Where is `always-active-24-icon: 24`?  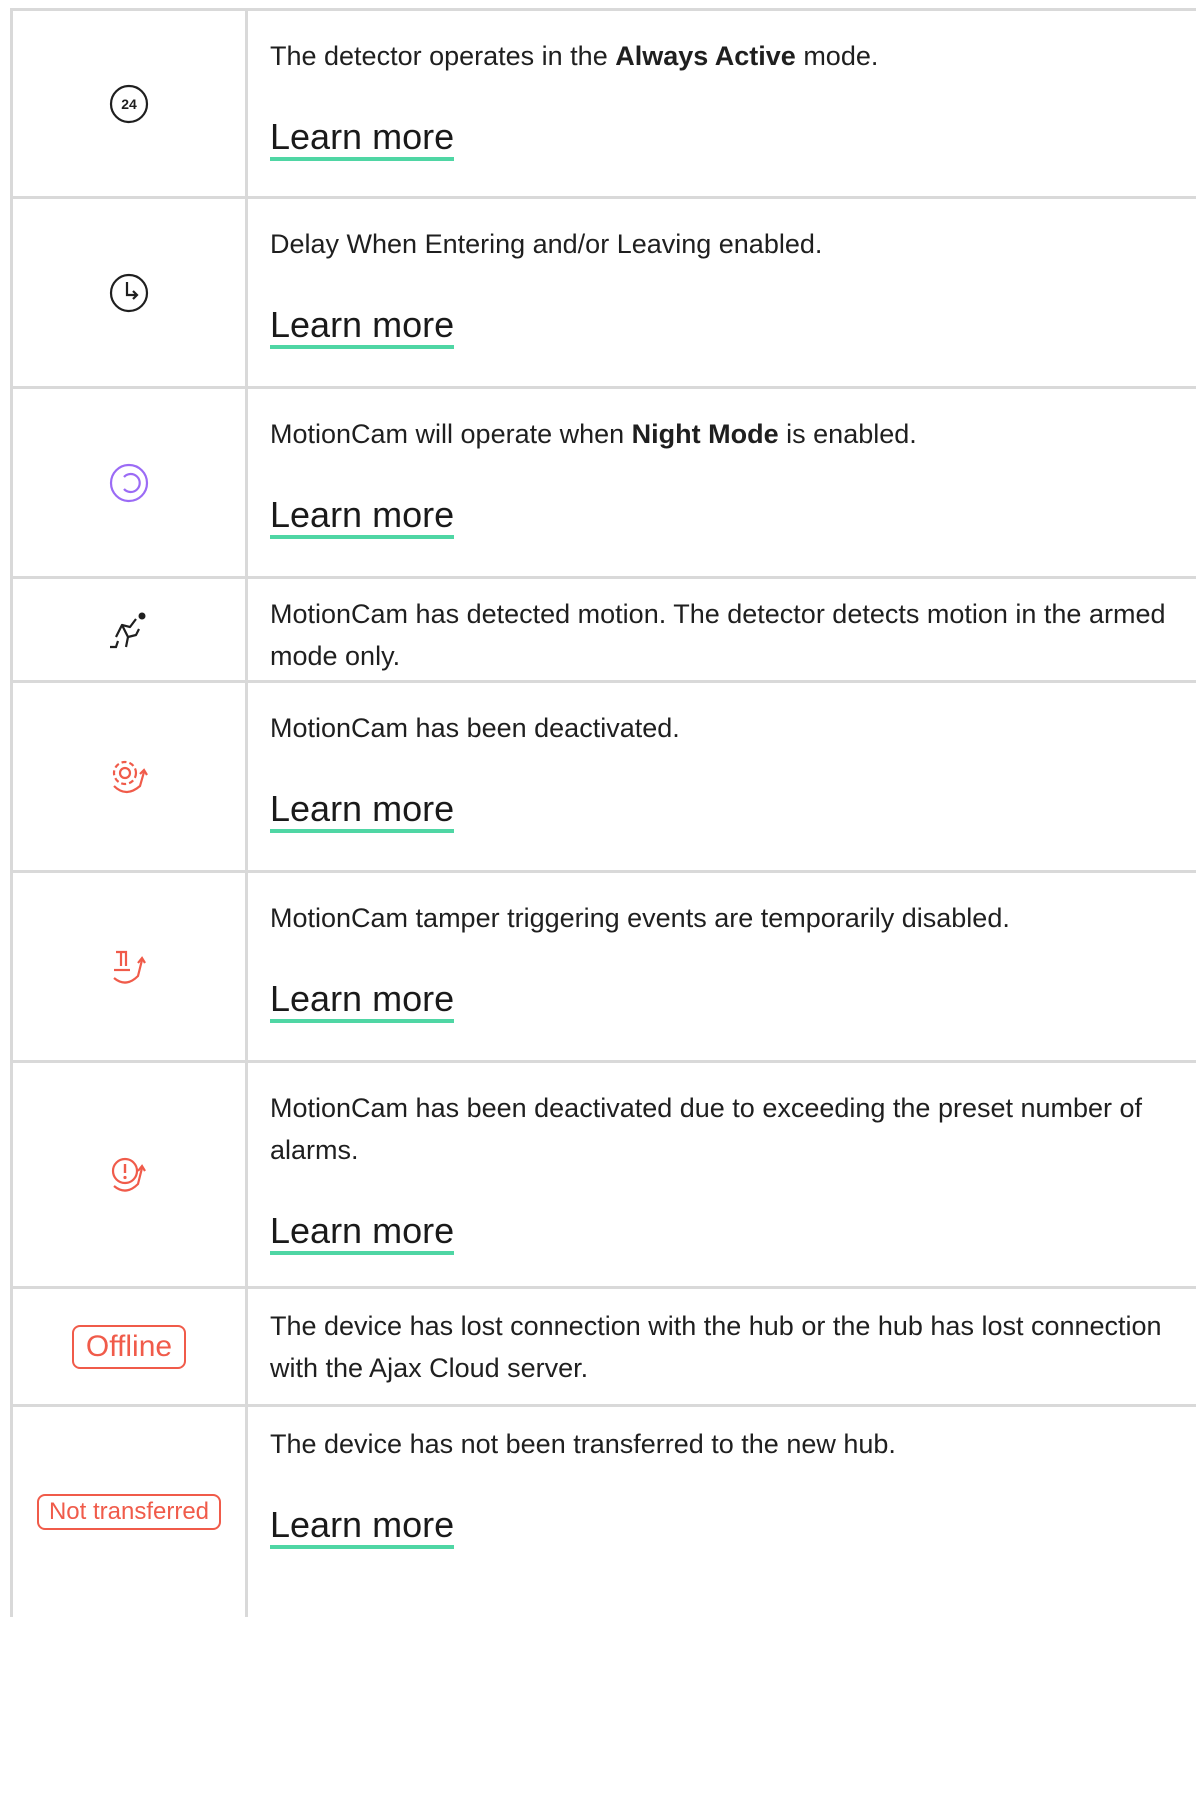
always-active-24-icon: 24 is located at coordinates (129, 103).